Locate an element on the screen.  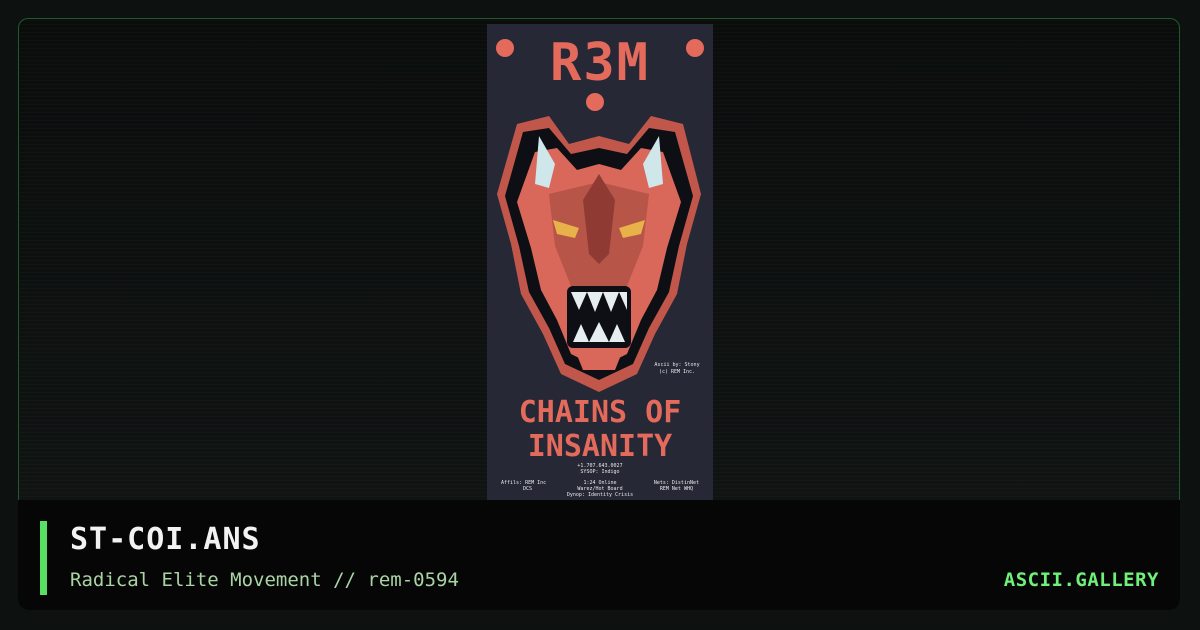
credit-line-2: (c) REM Inc. is located at coordinates (677, 372).